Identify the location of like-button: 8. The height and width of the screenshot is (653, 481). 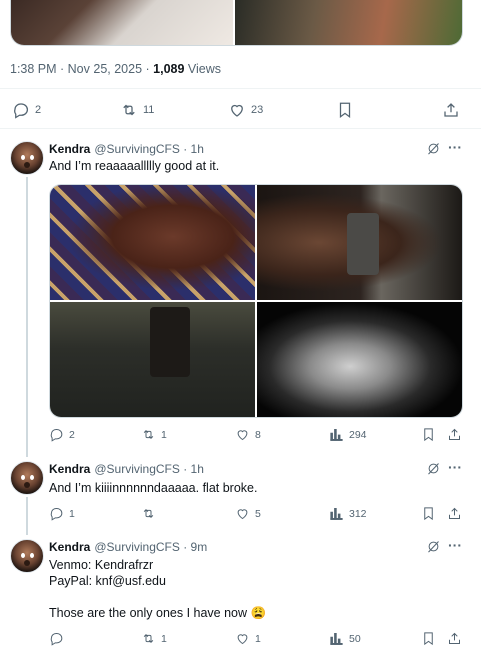
(248, 434).